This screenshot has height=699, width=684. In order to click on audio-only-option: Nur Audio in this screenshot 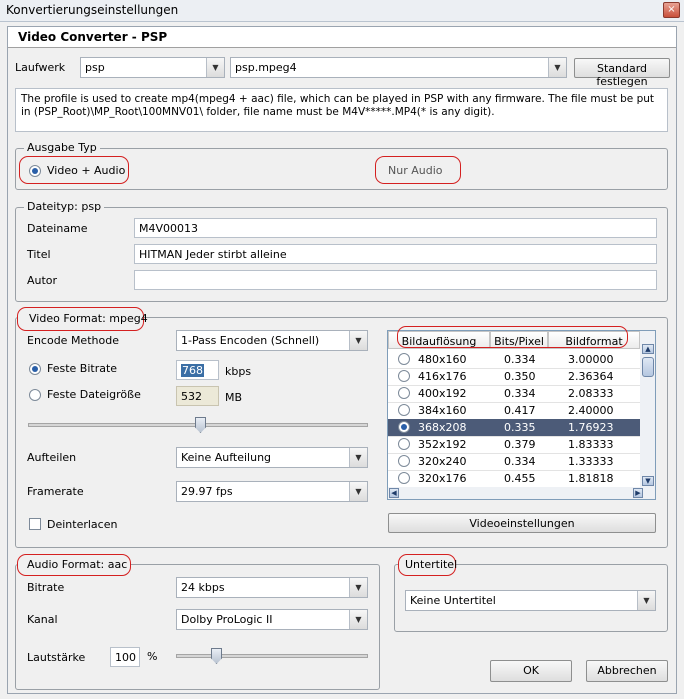, I will do `click(415, 170)`.